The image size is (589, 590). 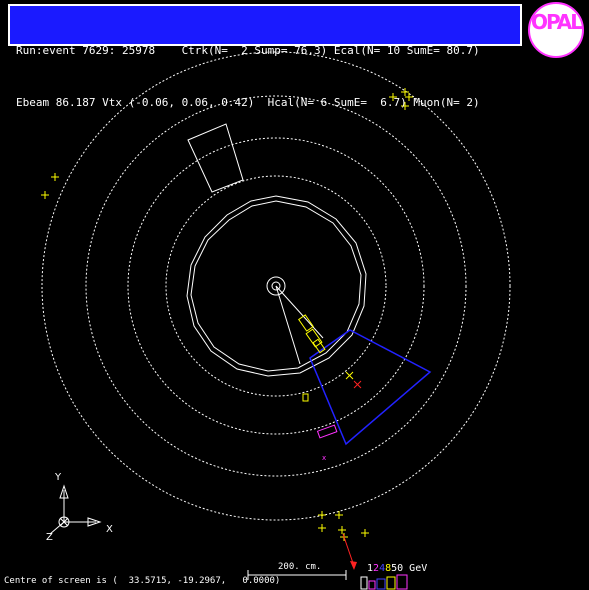 I want to click on energy-scale-legend: 124850 GeV, so click(x=397, y=568).